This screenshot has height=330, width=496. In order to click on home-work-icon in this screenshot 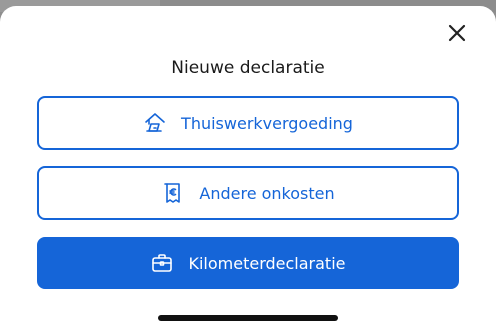, I will do `click(155, 123)`.